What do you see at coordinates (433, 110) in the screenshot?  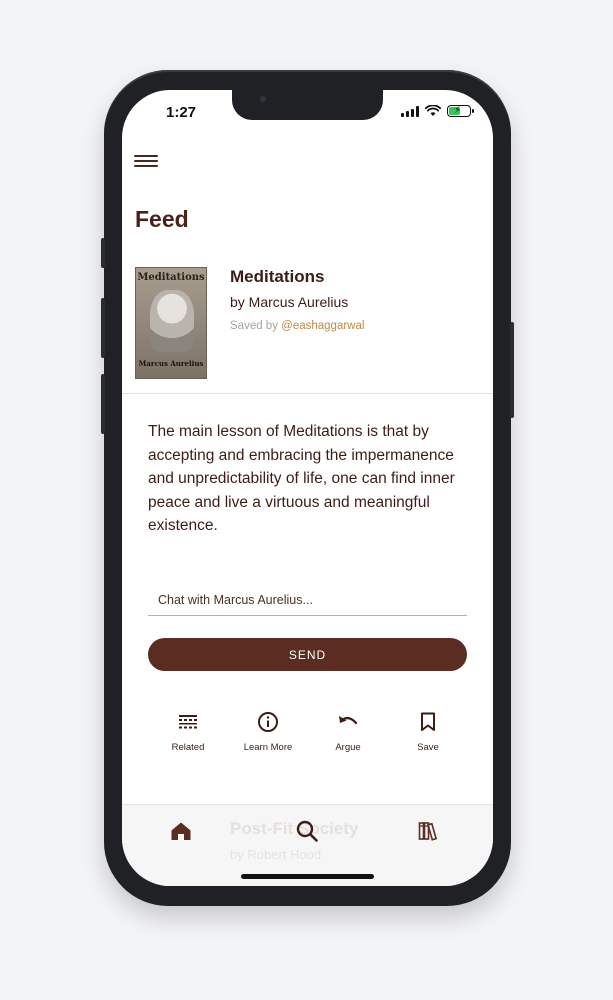 I see `wifi-icon` at bounding box center [433, 110].